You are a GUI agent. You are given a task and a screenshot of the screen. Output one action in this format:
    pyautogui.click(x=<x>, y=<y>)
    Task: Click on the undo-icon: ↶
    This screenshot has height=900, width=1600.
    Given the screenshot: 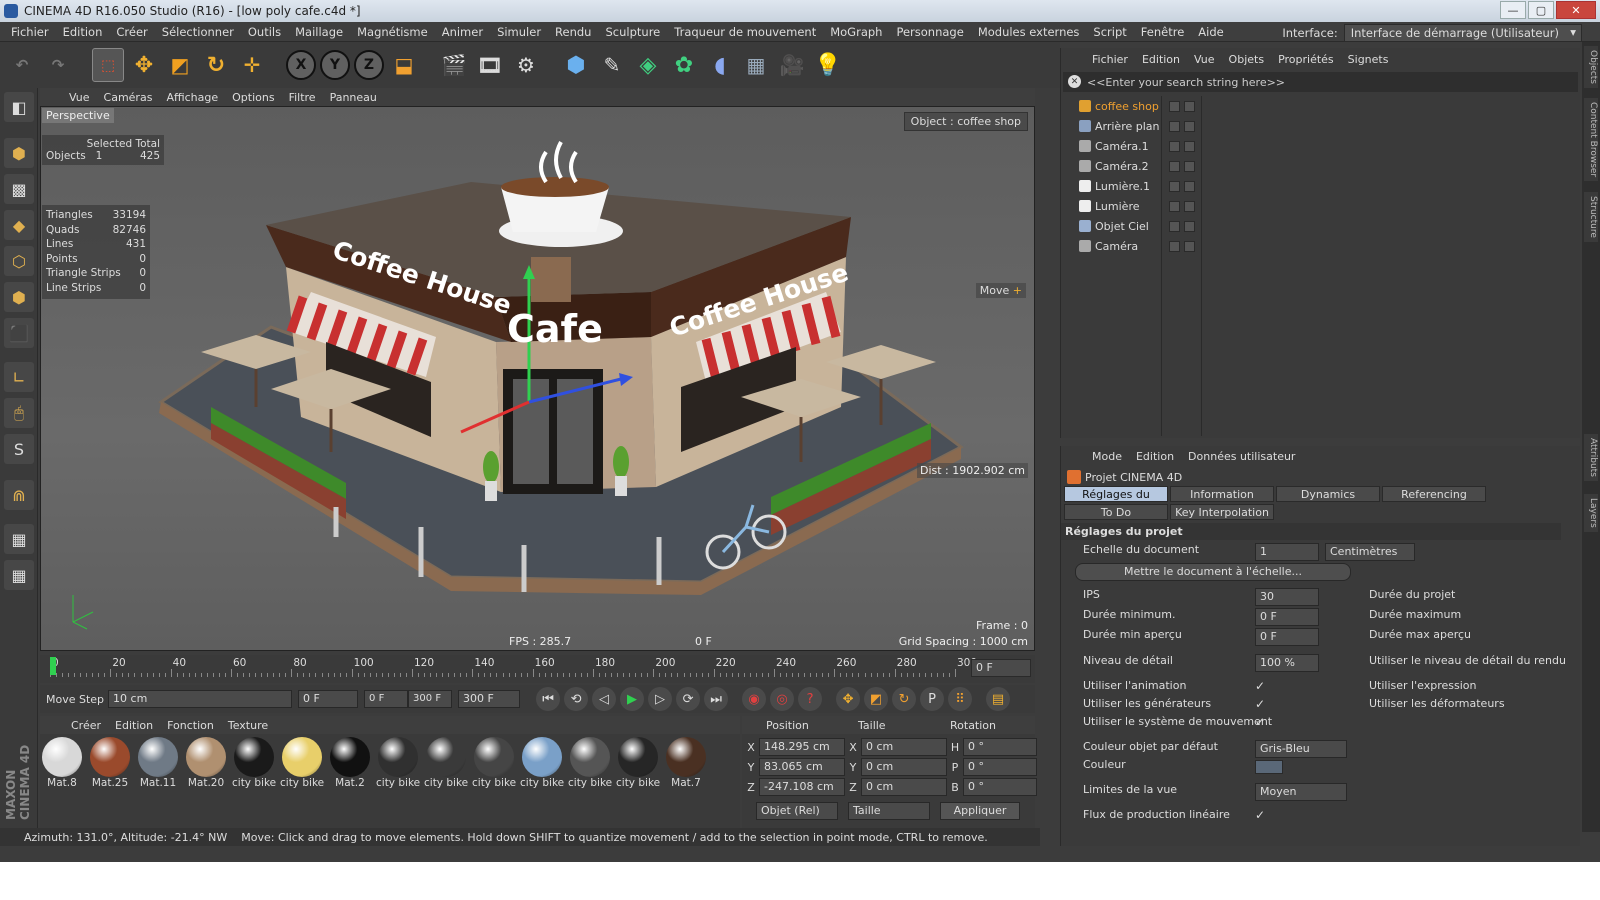 What is the action you would take?
    pyautogui.click(x=22, y=65)
    